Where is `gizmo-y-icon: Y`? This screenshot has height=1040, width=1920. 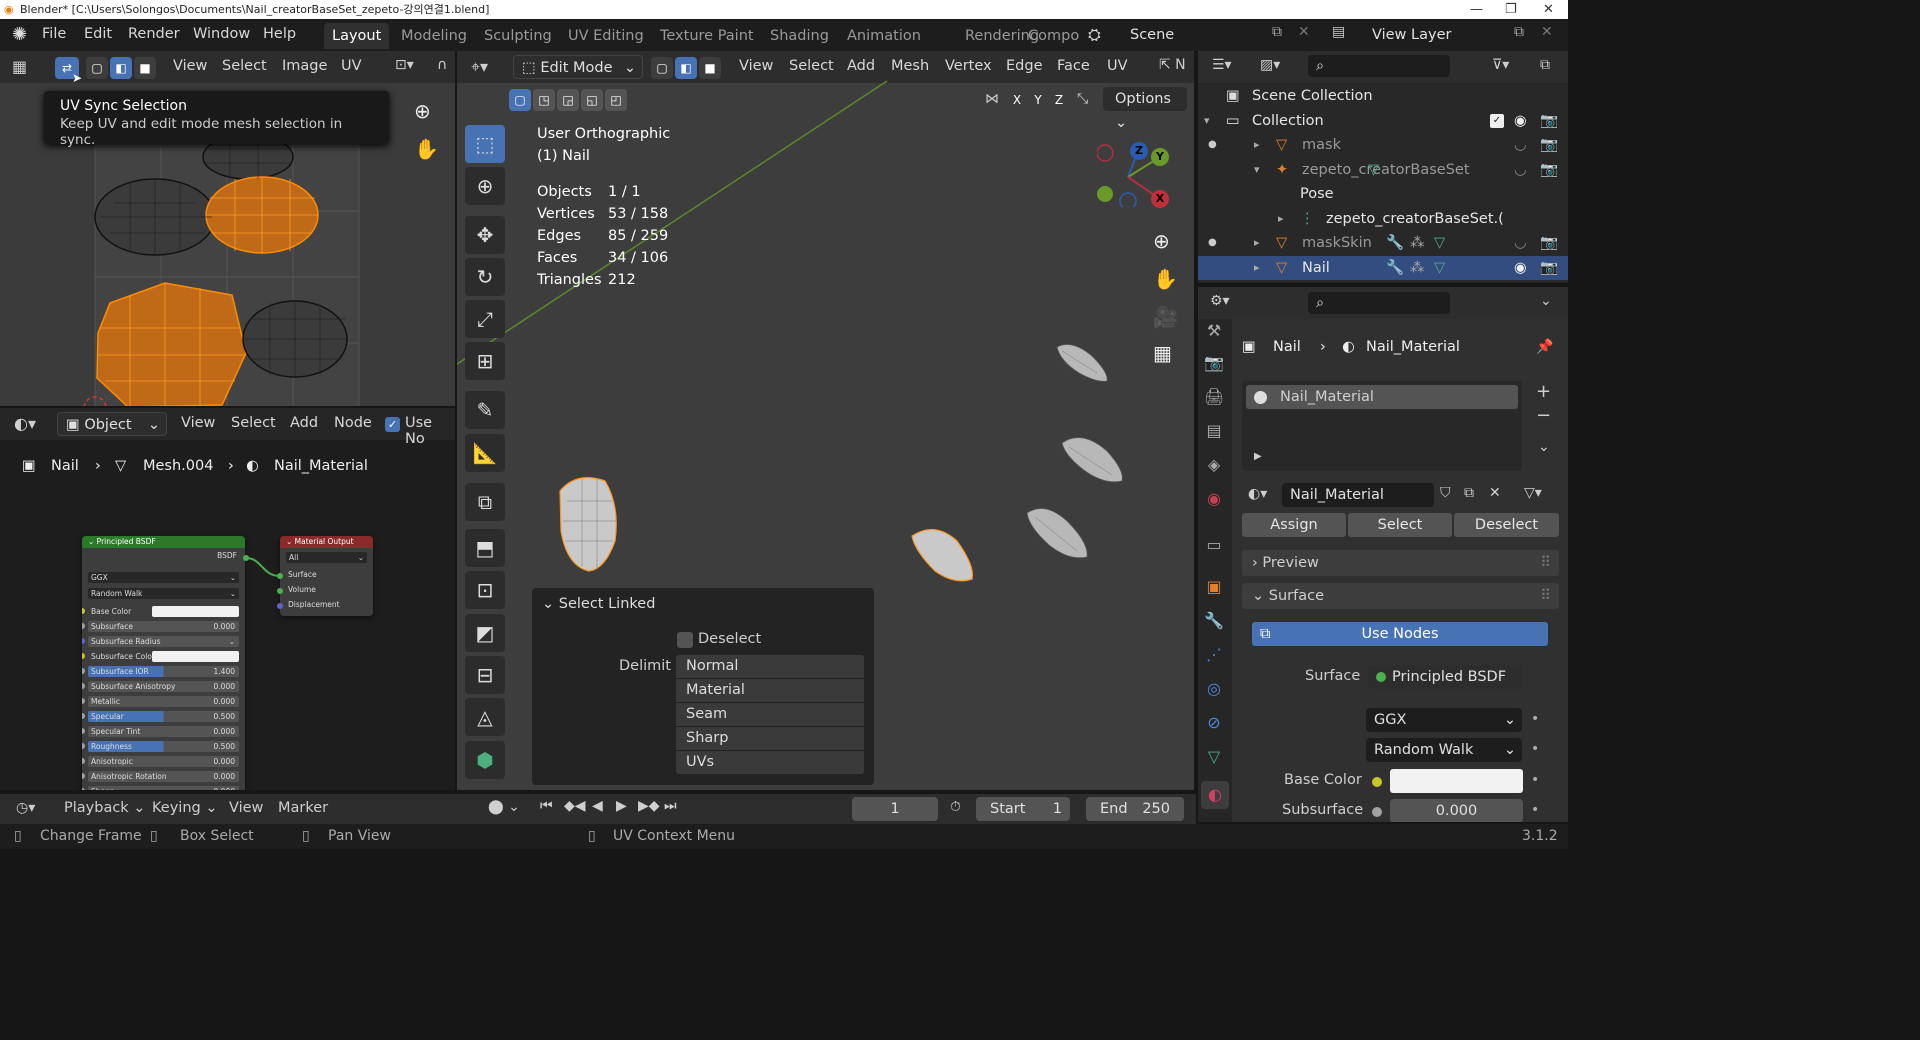
gizmo-y-icon: Y is located at coordinates (1160, 157).